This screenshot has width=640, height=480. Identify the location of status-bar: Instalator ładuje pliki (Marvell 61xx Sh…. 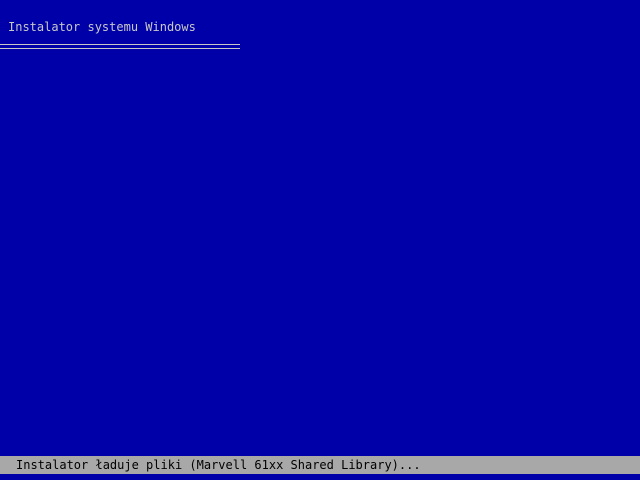
(320, 465).